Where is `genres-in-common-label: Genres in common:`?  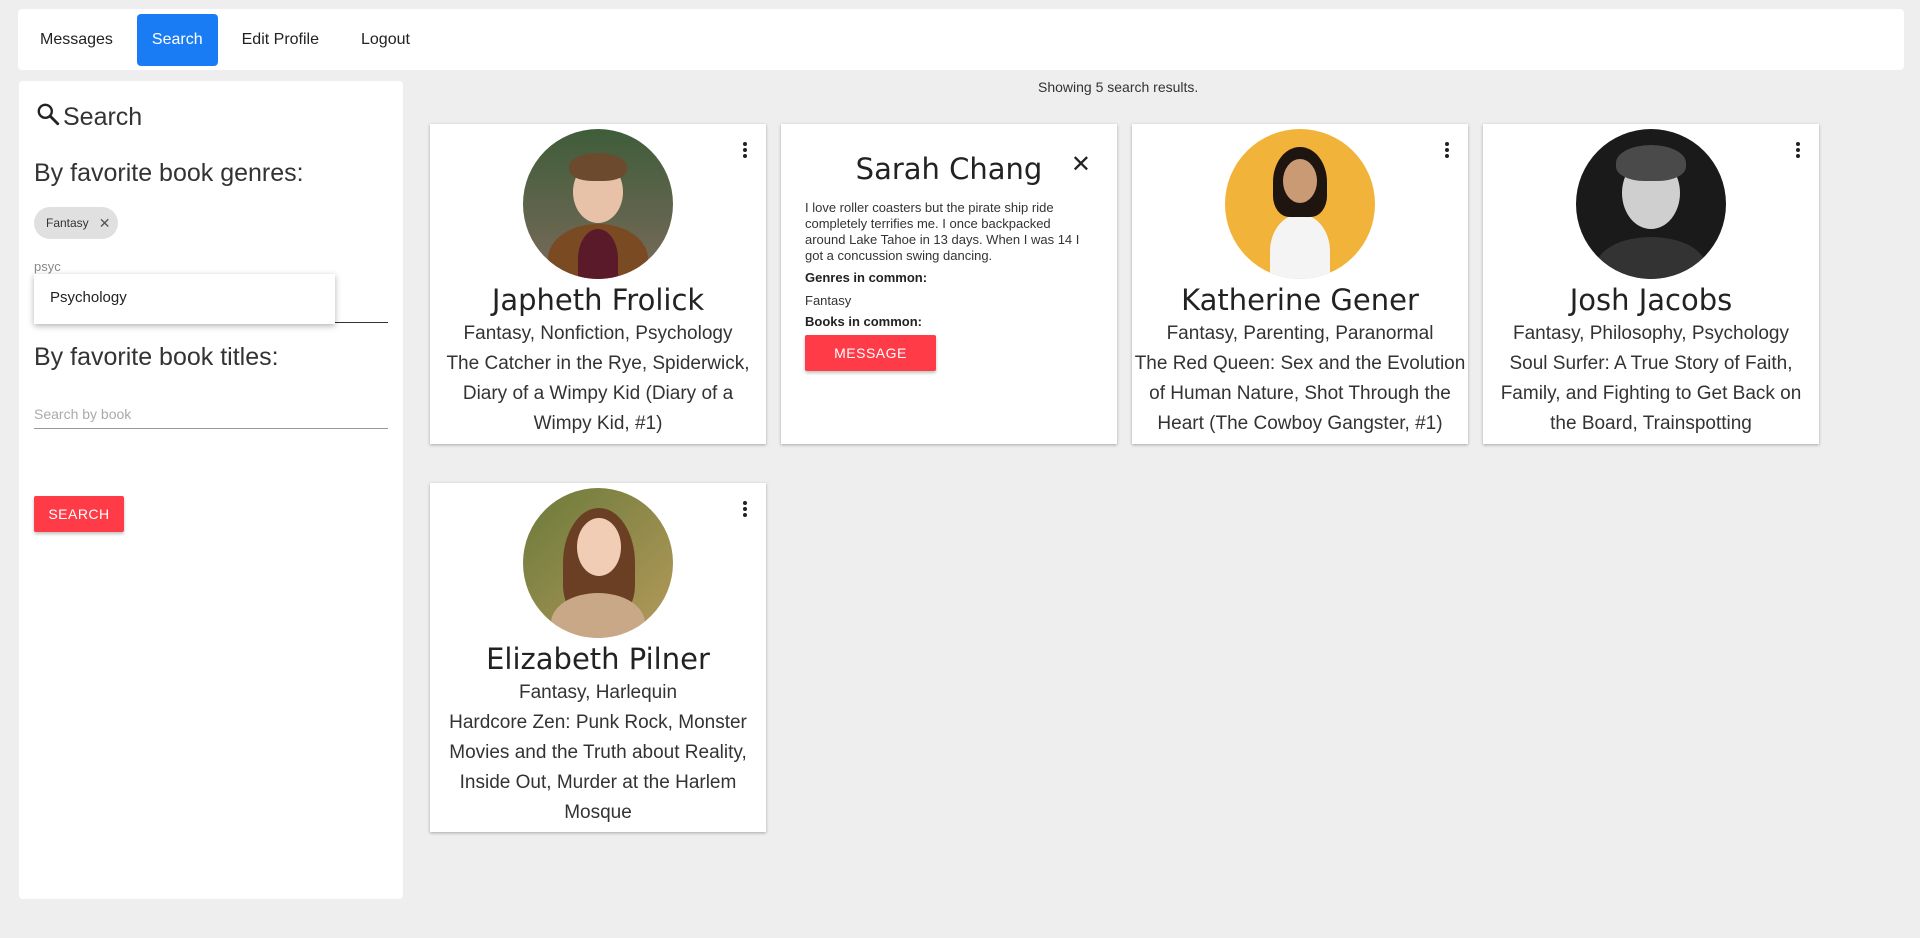
genres-in-common-label: Genres in common: is located at coordinates (866, 277).